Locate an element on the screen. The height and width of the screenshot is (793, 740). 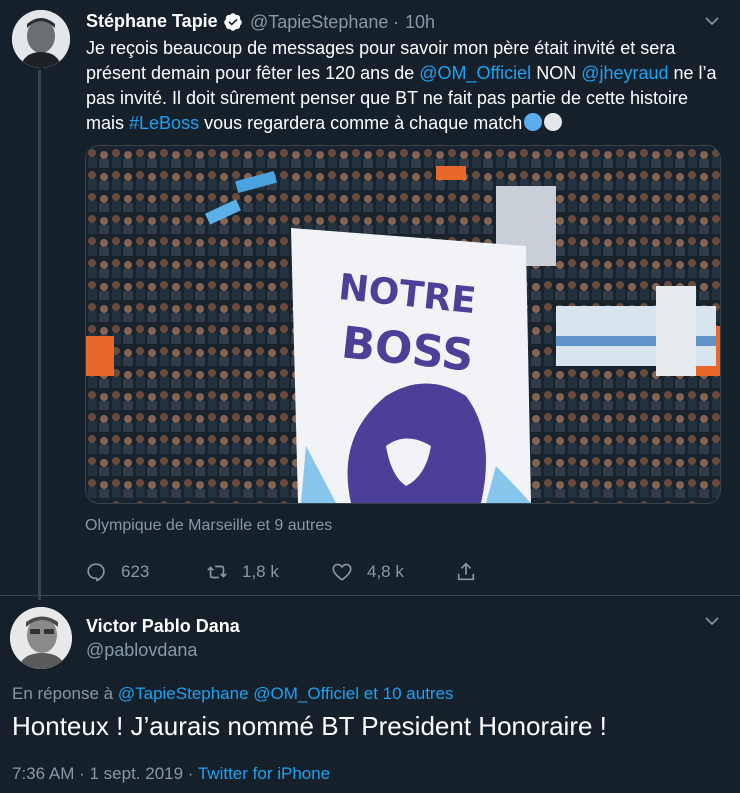
like-action: 4,8 k is located at coordinates (367, 572).